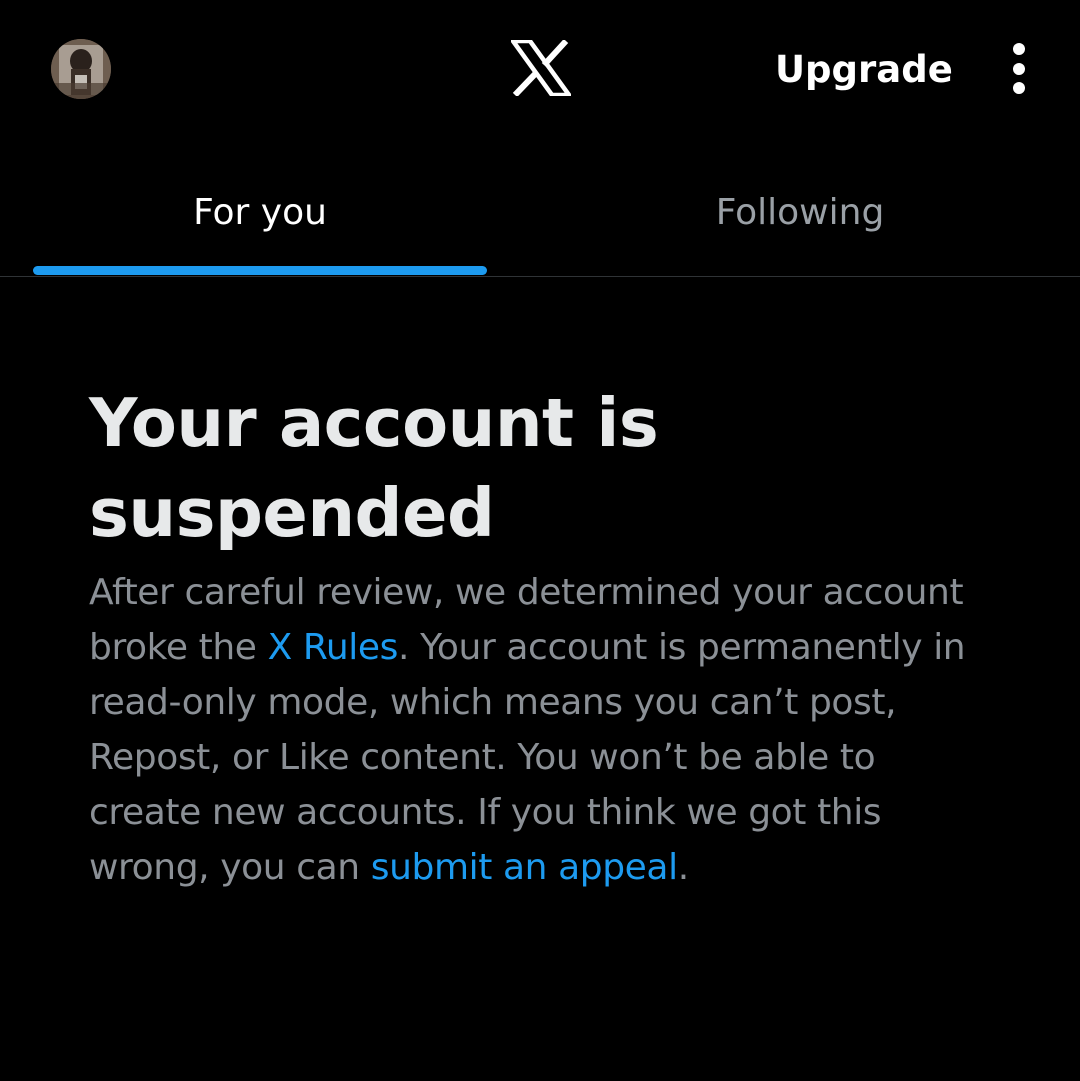 This screenshot has width=1080, height=1081. What do you see at coordinates (260, 270) in the screenshot?
I see `selected-tab-indicator` at bounding box center [260, 270].